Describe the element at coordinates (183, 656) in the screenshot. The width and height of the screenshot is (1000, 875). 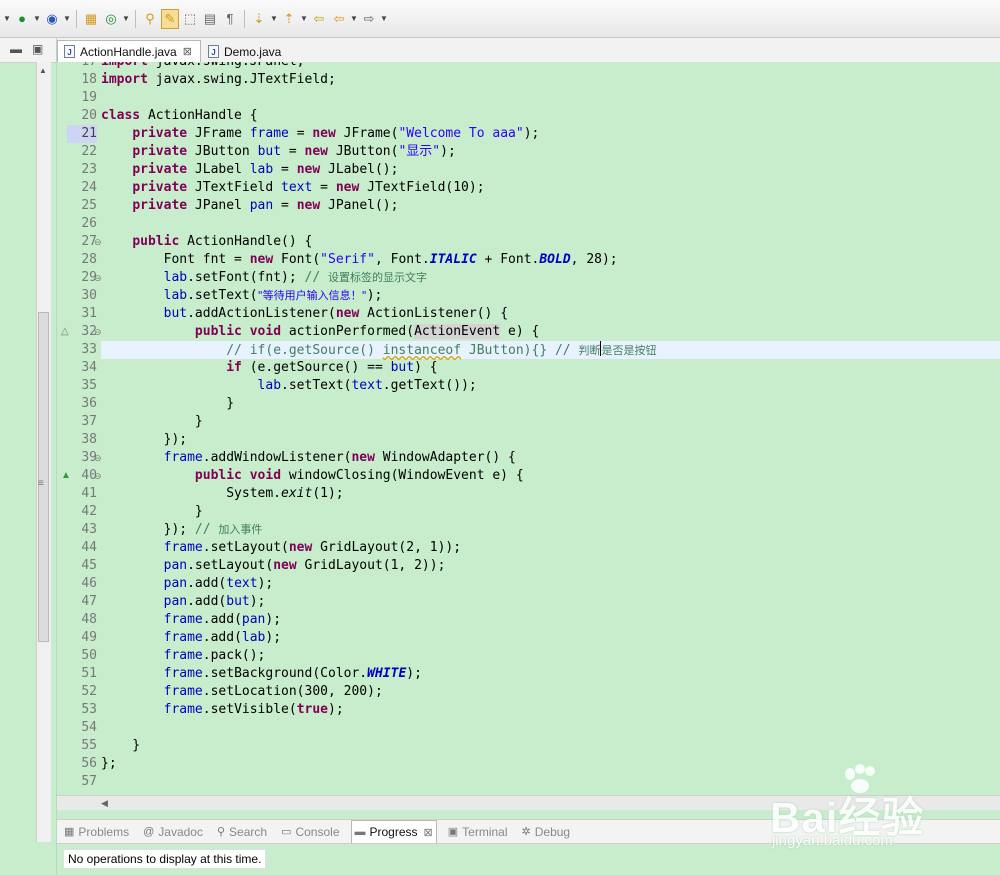
I see `code-line: frame.pack();` at that location.